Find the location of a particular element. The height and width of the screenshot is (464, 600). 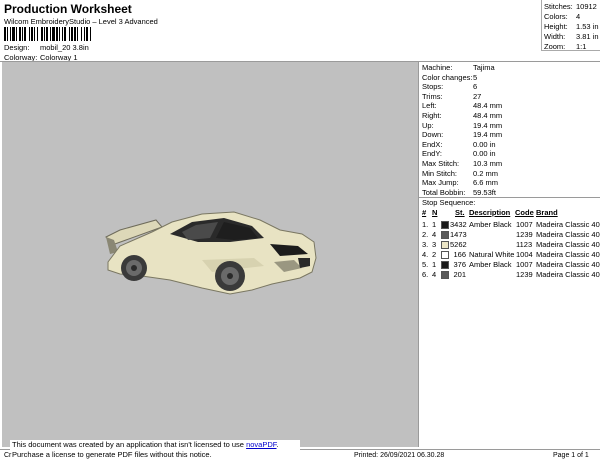

stop-stitches: 5262 is located at coordinates (458, 244).